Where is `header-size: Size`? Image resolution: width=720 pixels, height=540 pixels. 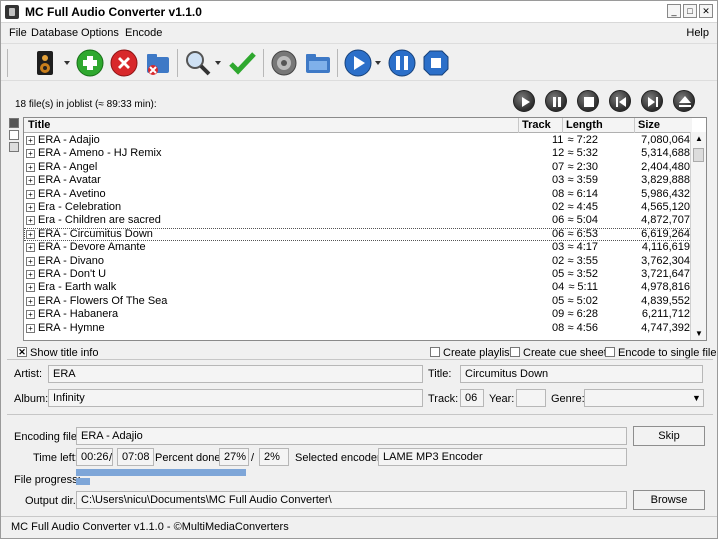 header-size: Size is located at coordinates (649, 125).